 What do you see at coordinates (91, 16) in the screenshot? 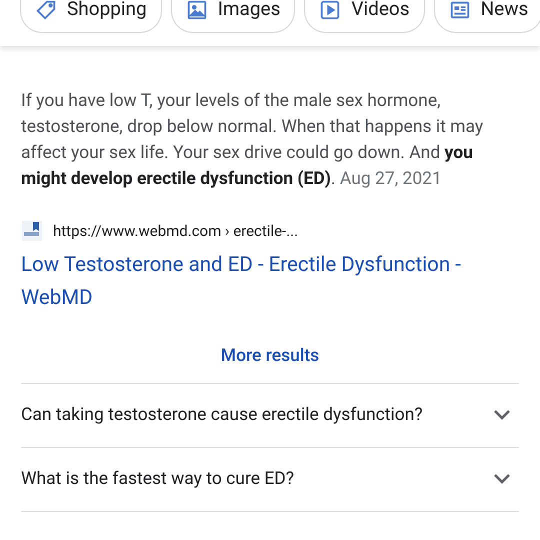
I see `filter-chip: Shopping` at bounding box center [91, 16].